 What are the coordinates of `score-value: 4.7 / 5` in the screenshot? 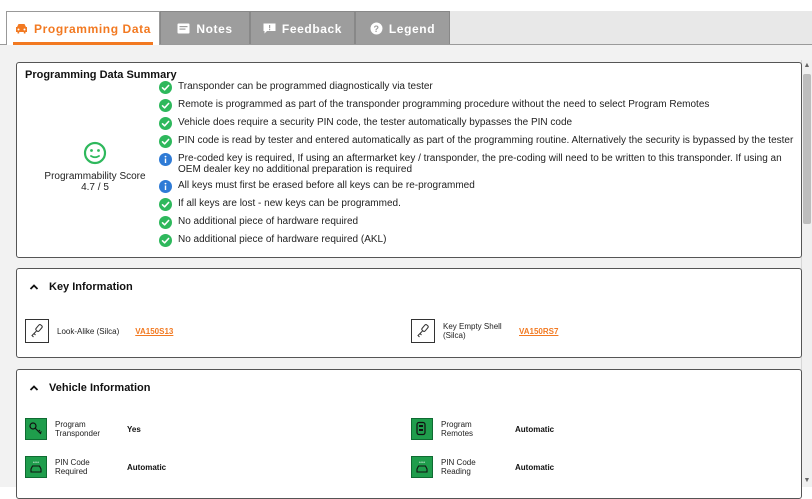 It's located at (95, 187).